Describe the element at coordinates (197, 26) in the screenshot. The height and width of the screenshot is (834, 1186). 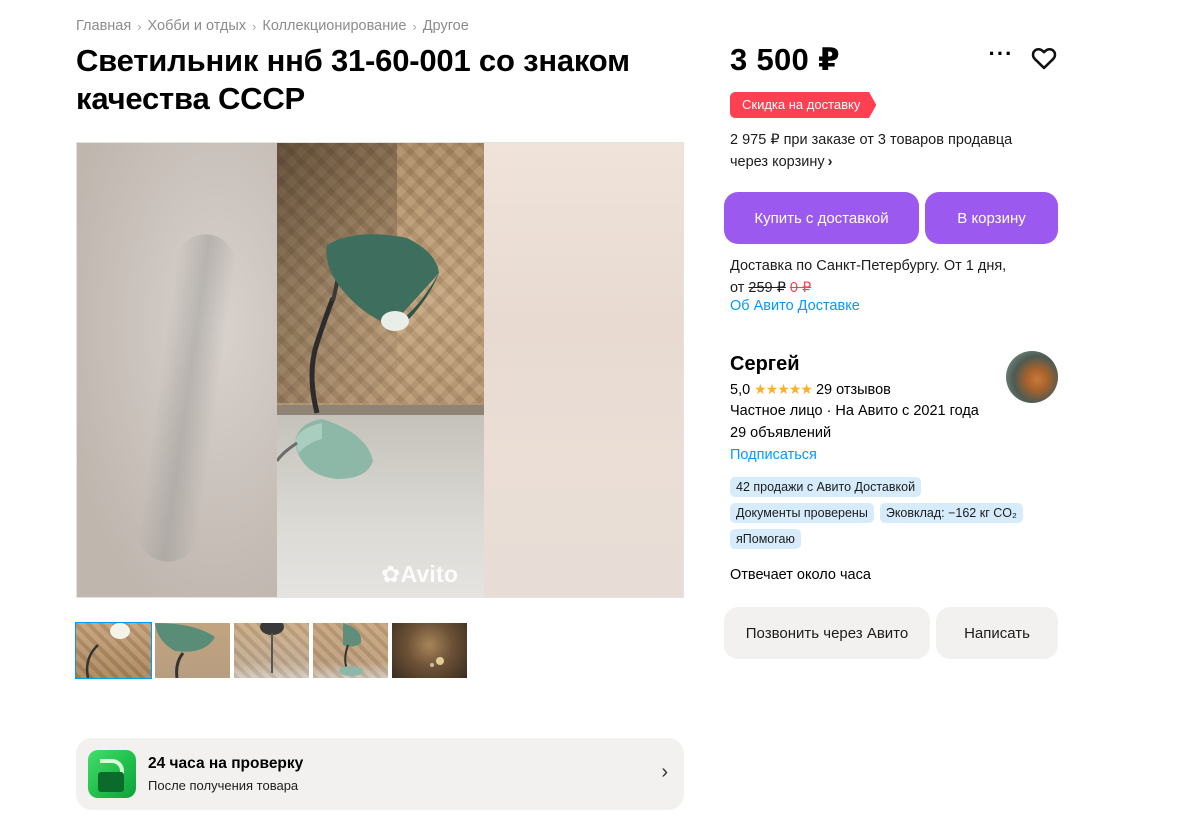
I see `breadcrumb-hobby: Хобби и отдых` at that location.